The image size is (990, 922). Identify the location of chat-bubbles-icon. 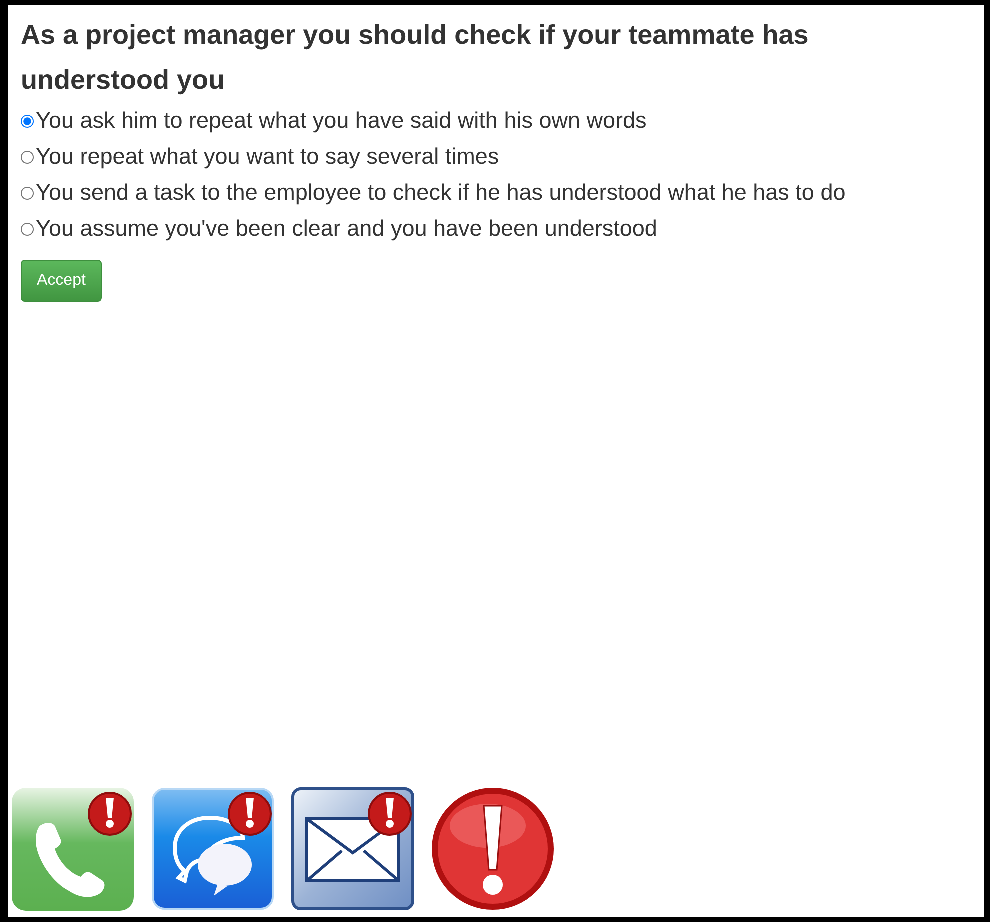
(213, 849).